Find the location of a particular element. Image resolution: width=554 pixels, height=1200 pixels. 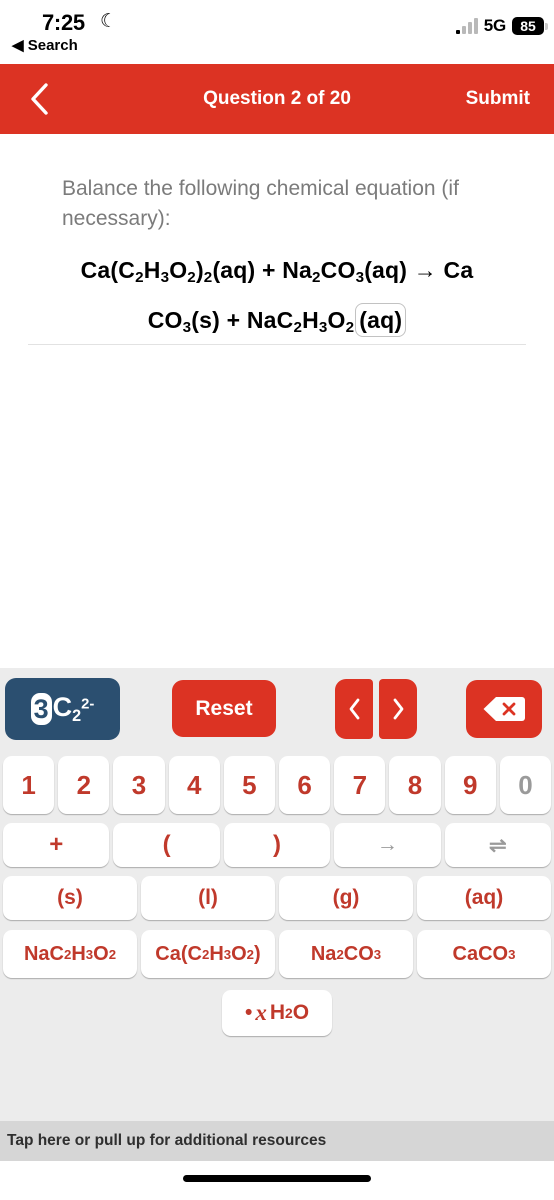

network-type-label: 5G is located at coordinates (494, 25).